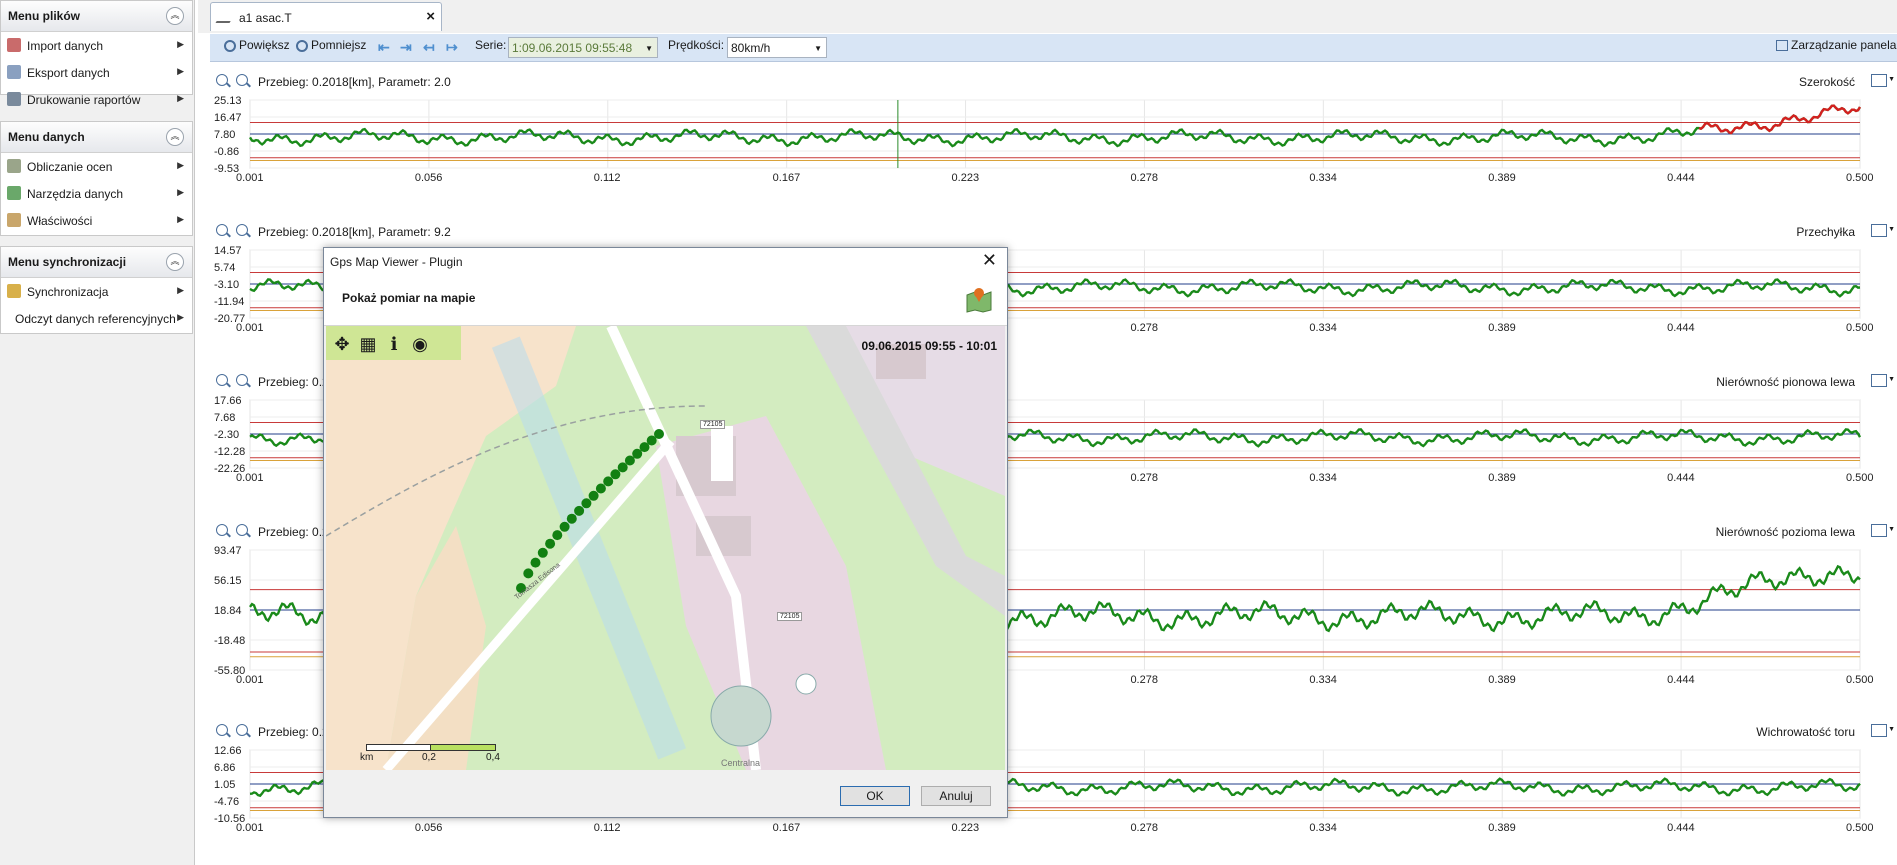 The height and width of the screenshot is (865, 1897). I want to click on panel-data-title: Menu danych, so click(46, 137).